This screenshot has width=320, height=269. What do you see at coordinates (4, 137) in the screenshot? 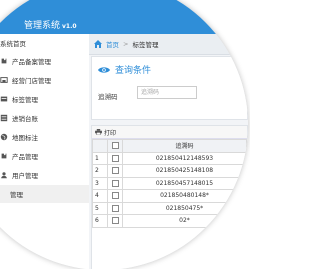
I see `globe-icon` at bounding box center [4, 137].